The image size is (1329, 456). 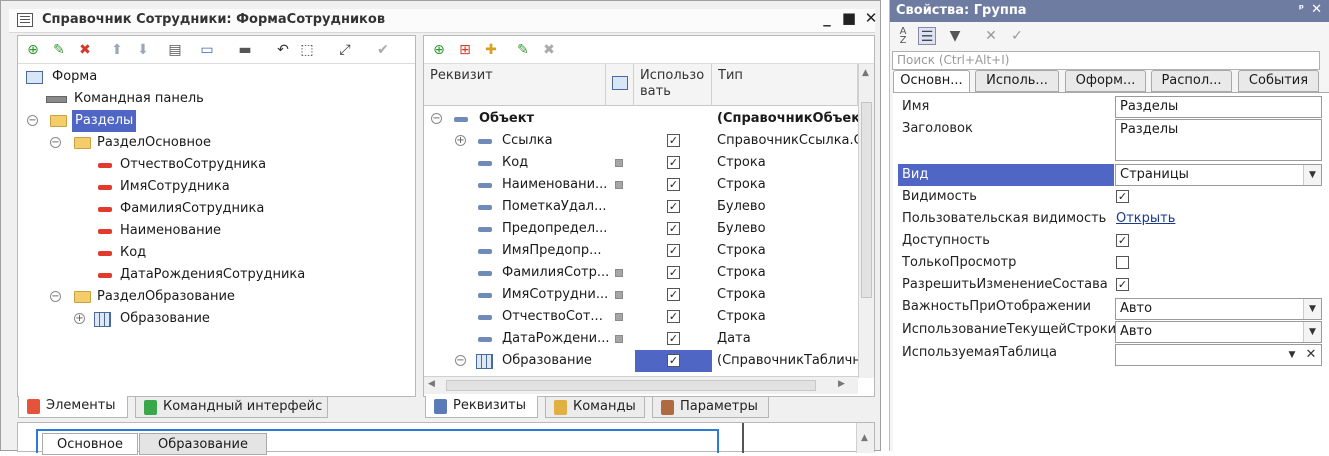 I want to click on tree-item-field: ОтчествоСотрудника, so click(x=214, y=165).